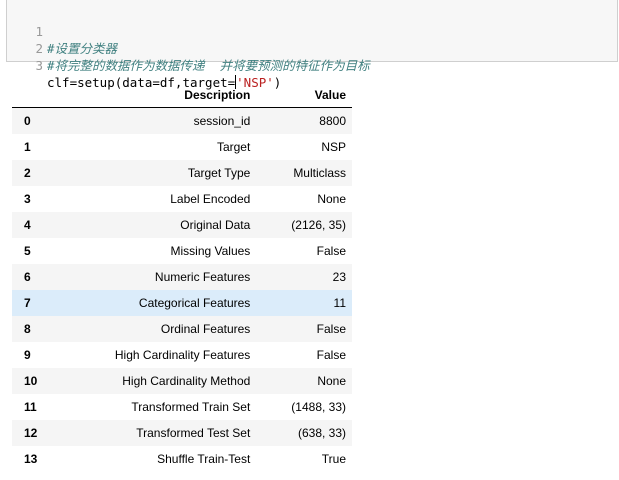 The width and height of the screenshot is (619, 480). I want to click on code-line-3: 3 clf=setup(data=df,target='NSP'), so click(144, 65).